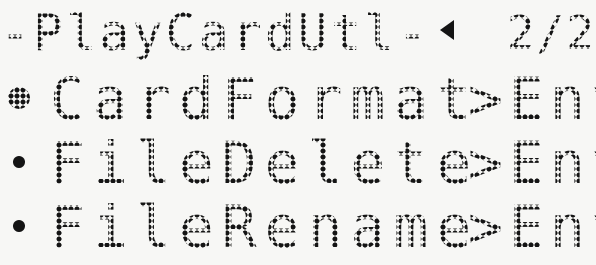  Describe the element at coordinates (551, 33) in the screenshot. I see `page-indicator: 2/2` at that location.